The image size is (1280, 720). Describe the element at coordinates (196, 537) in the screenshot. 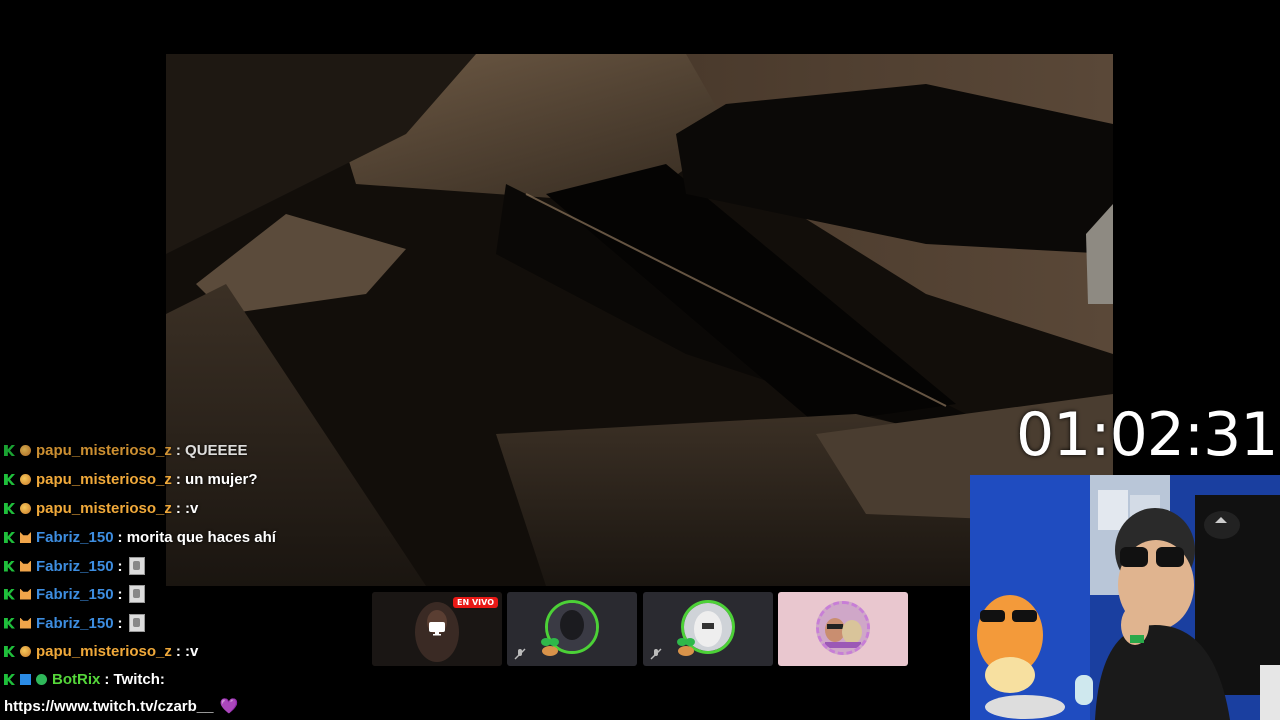

I see `chat-text: : morita que haces ahí` at that location.